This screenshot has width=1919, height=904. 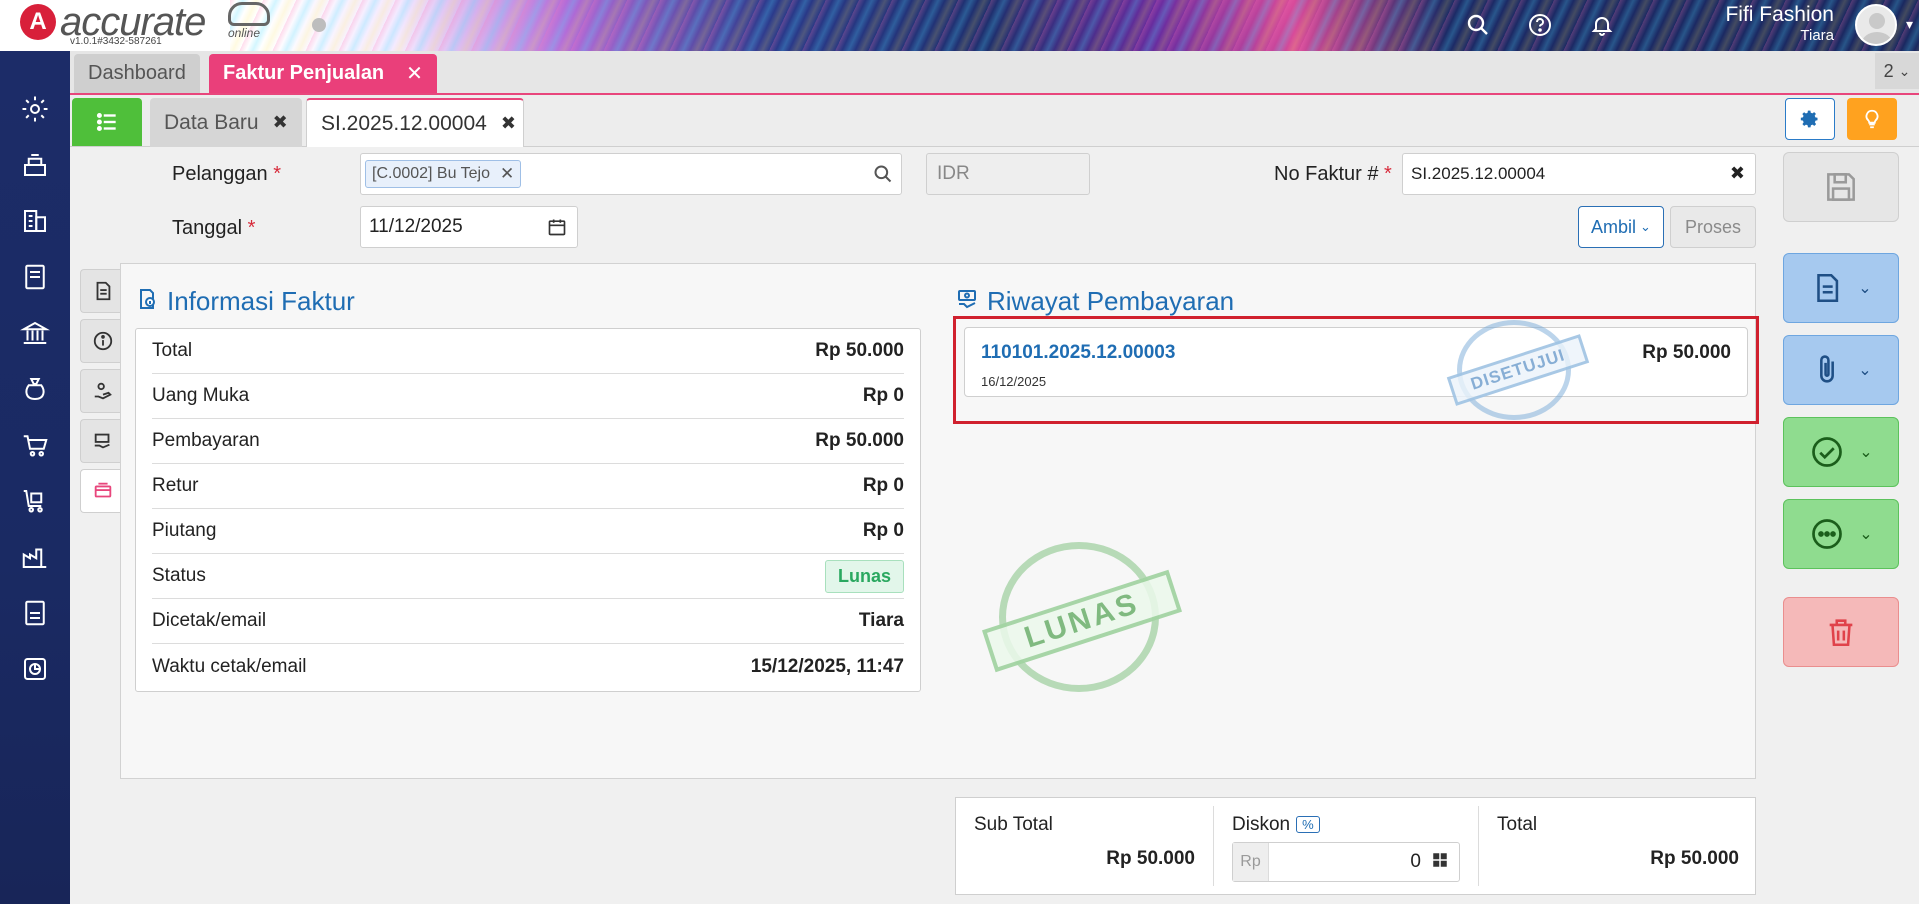 What do you see at coordinates (1579, 174) in the screenshot?
I see `invoice-number-input: SI.2025.12.00004 ✖` at bounding box center [1579, 174].